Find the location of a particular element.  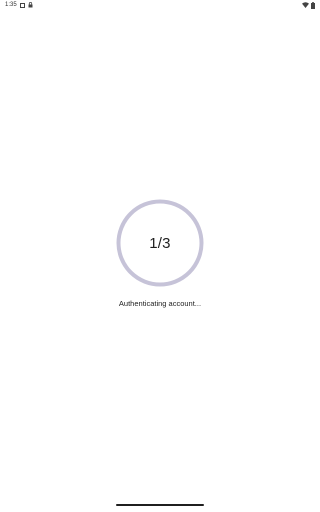

step-counter: 1/3 is located at coordinates (160, 243).